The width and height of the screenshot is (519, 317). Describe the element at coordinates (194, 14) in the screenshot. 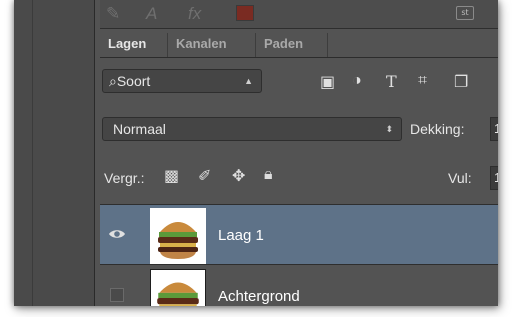

I see `fx-icon: fx` at that location.